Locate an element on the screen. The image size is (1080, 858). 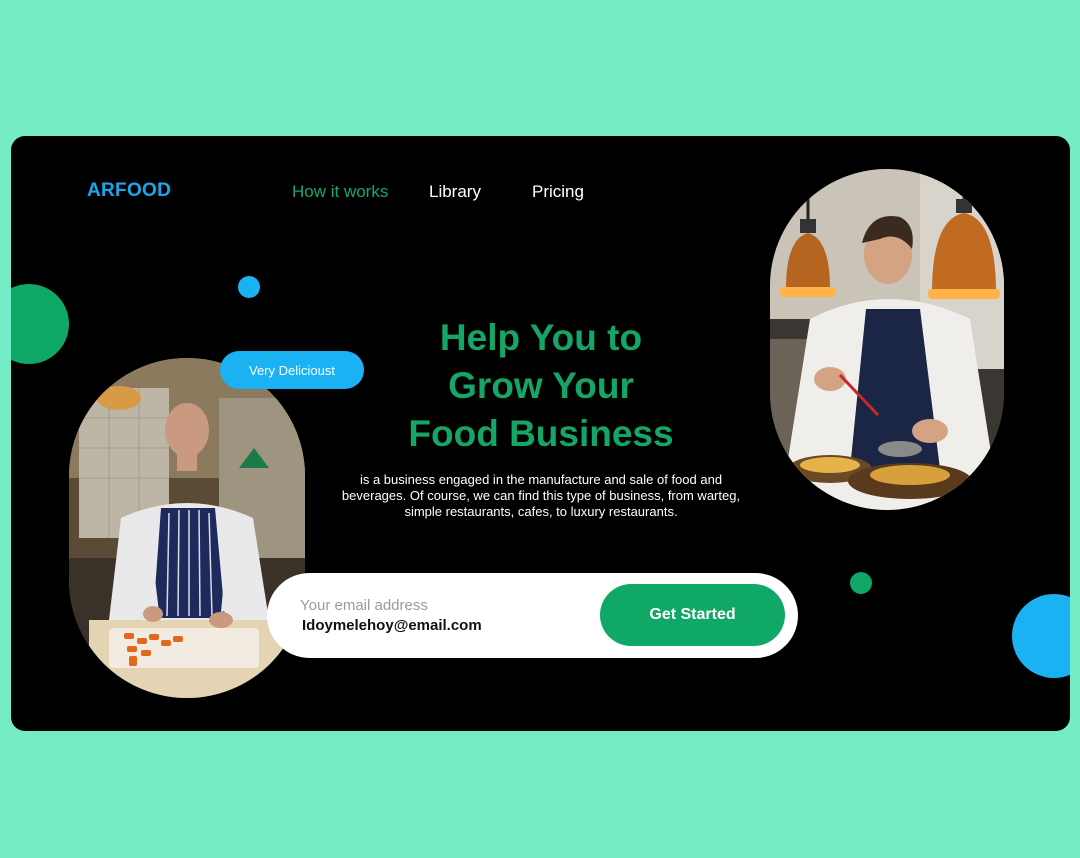
email-input is located at coordinates (432, 625).